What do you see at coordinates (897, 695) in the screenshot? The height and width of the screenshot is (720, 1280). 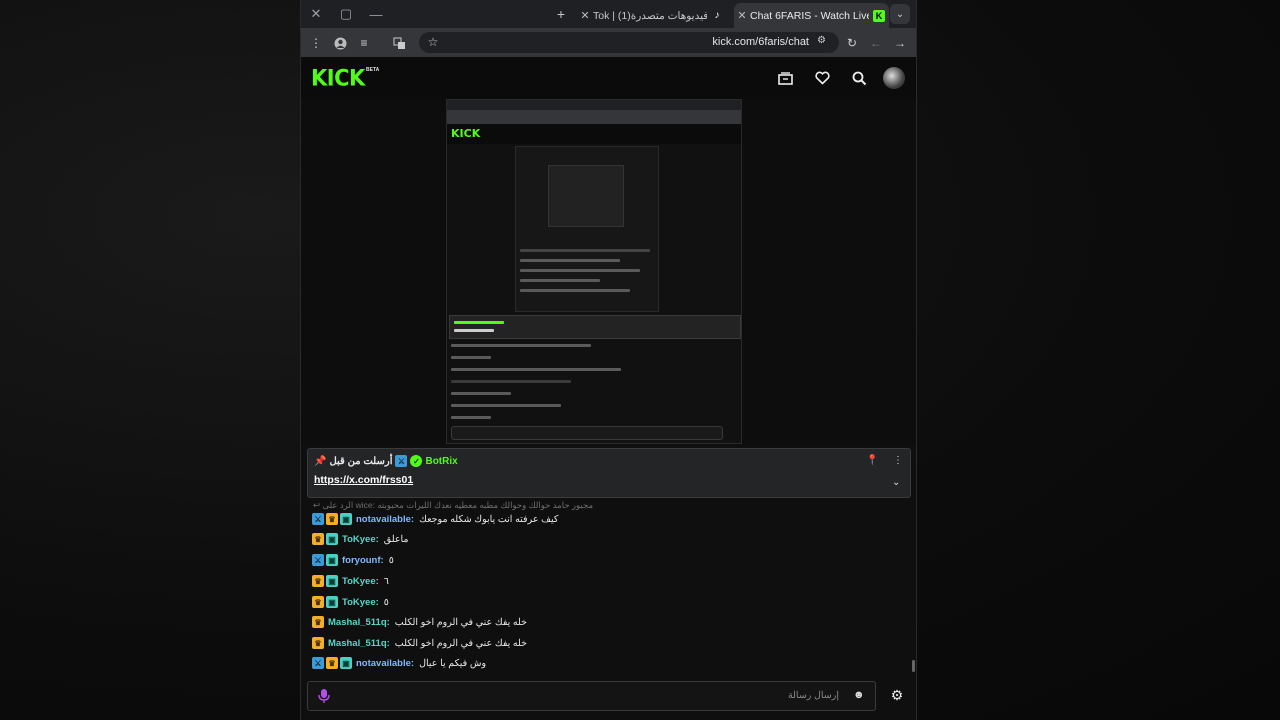 I see `chat-settings-gear-icon: ⚙` at bounding box center [897, 695].